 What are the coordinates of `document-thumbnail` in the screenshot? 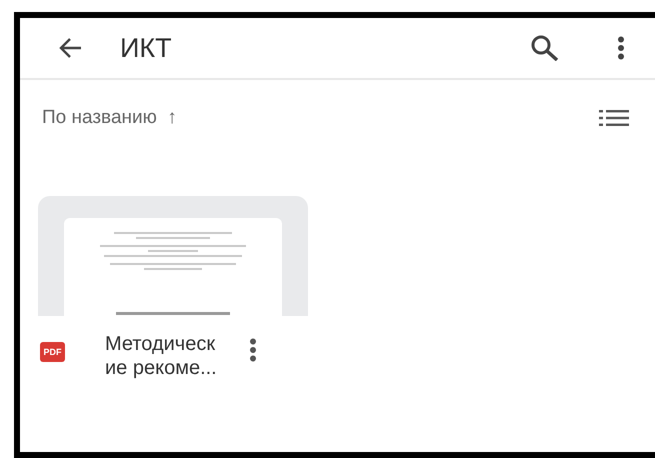 It's located at (173, 256).